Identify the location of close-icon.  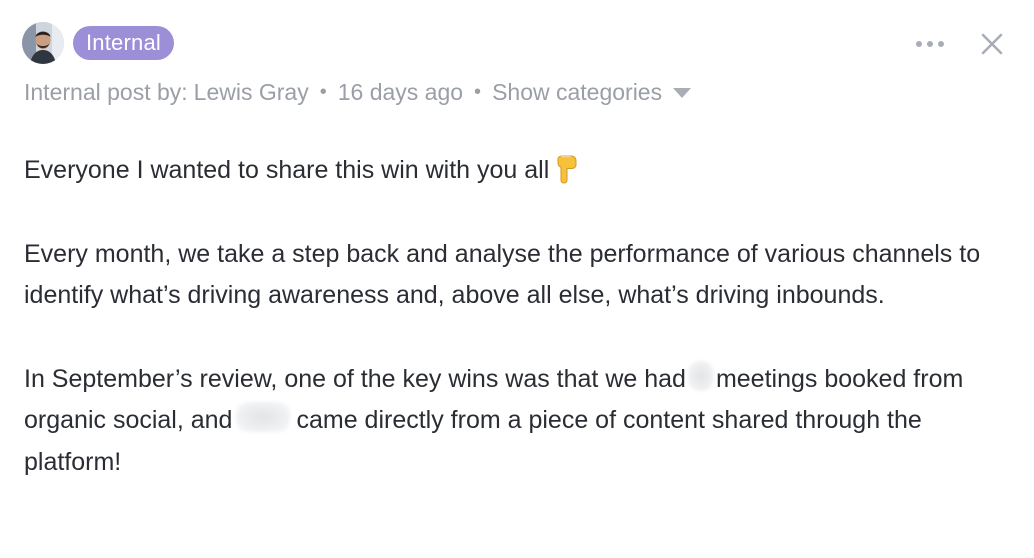
(992, 44).